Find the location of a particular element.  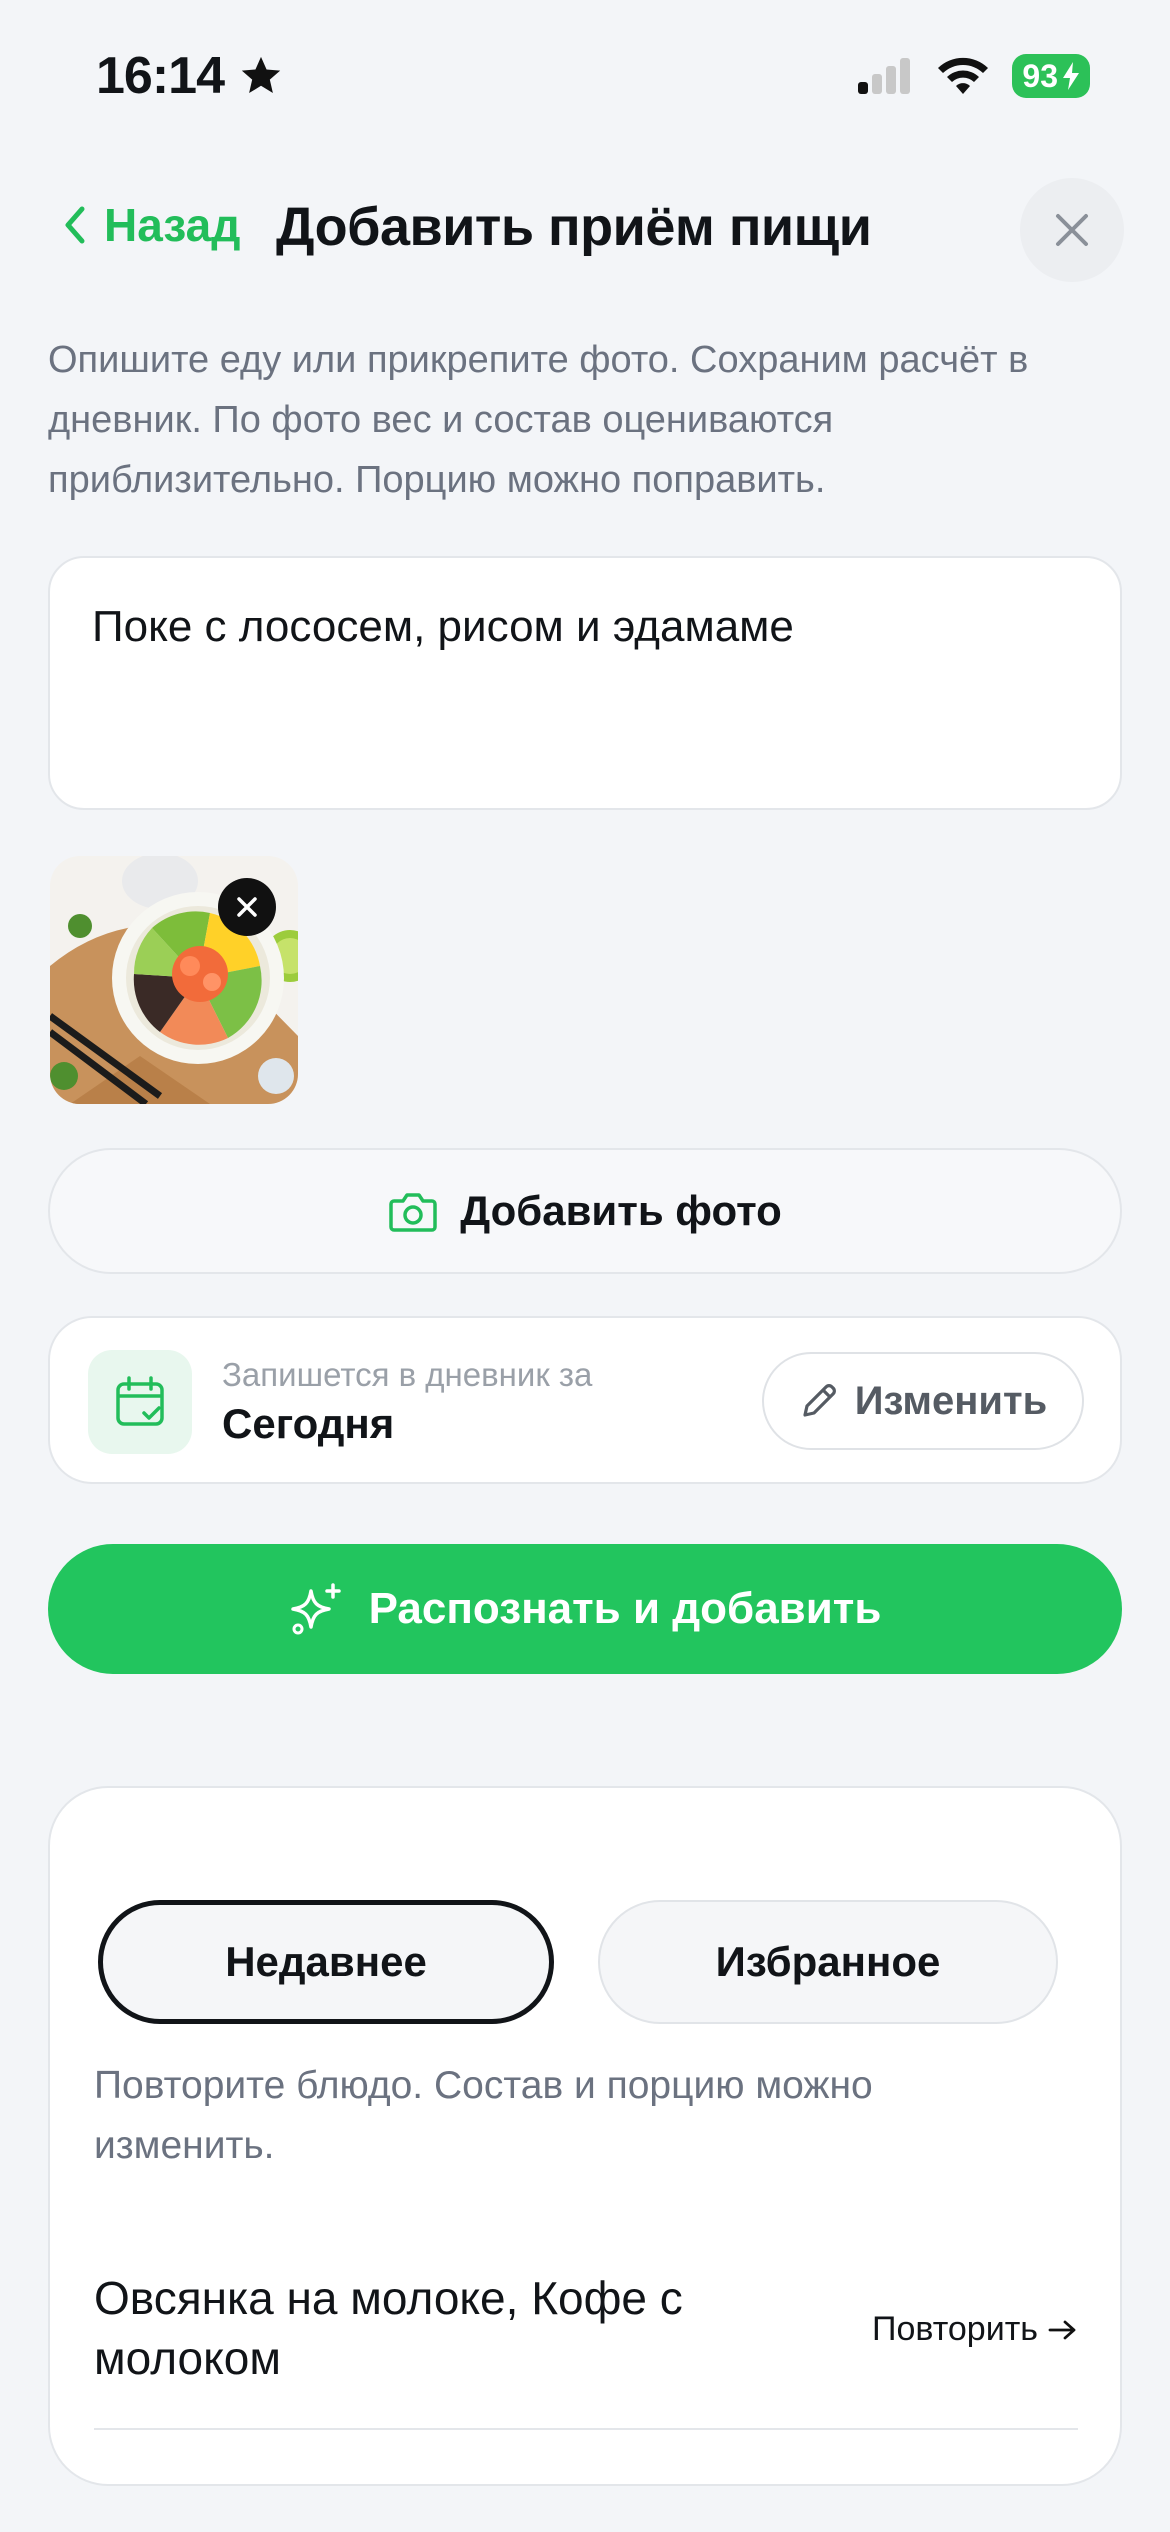

calendar-check-icon is located at coordinates (140, 1401).